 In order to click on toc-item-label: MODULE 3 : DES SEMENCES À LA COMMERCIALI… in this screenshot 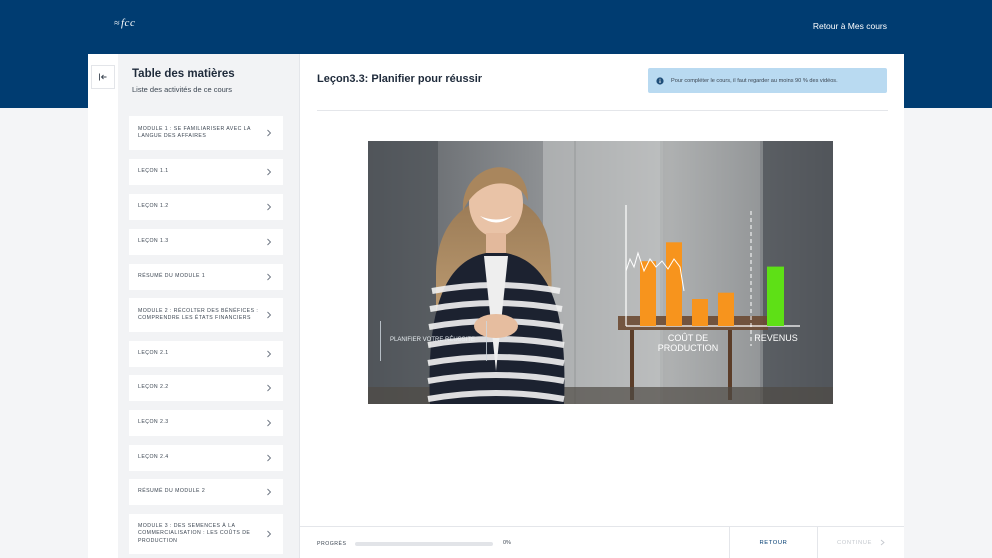, I will do `click(194, 533)`.